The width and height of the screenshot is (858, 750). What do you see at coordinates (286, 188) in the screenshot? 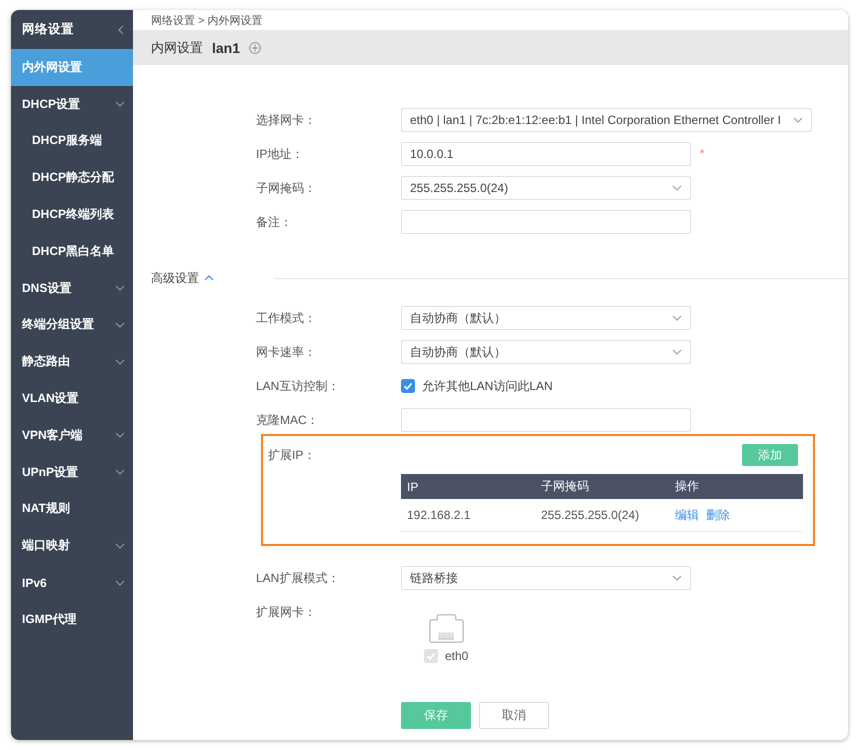
I see `field-label: 子网掩码：` at bounding box center [286, 188].